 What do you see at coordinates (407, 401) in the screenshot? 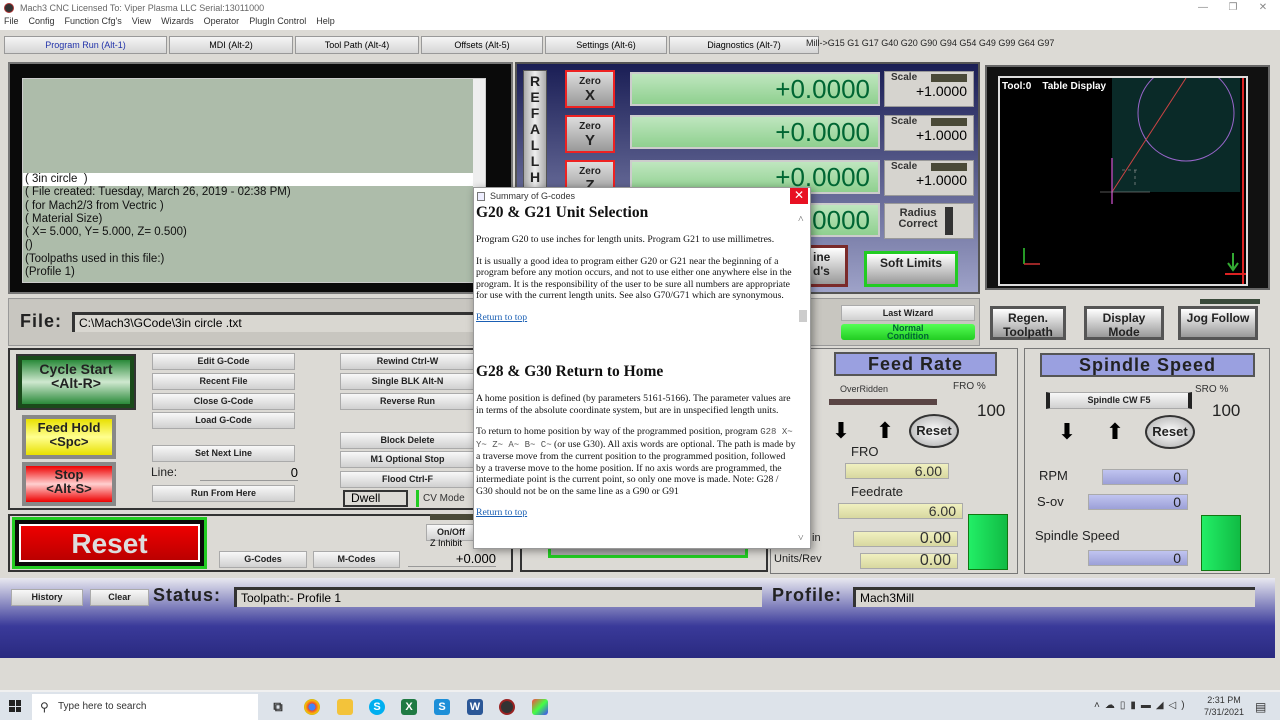
I see `reverse-run-button: Reverse Run` at bounding box center [407, 401].